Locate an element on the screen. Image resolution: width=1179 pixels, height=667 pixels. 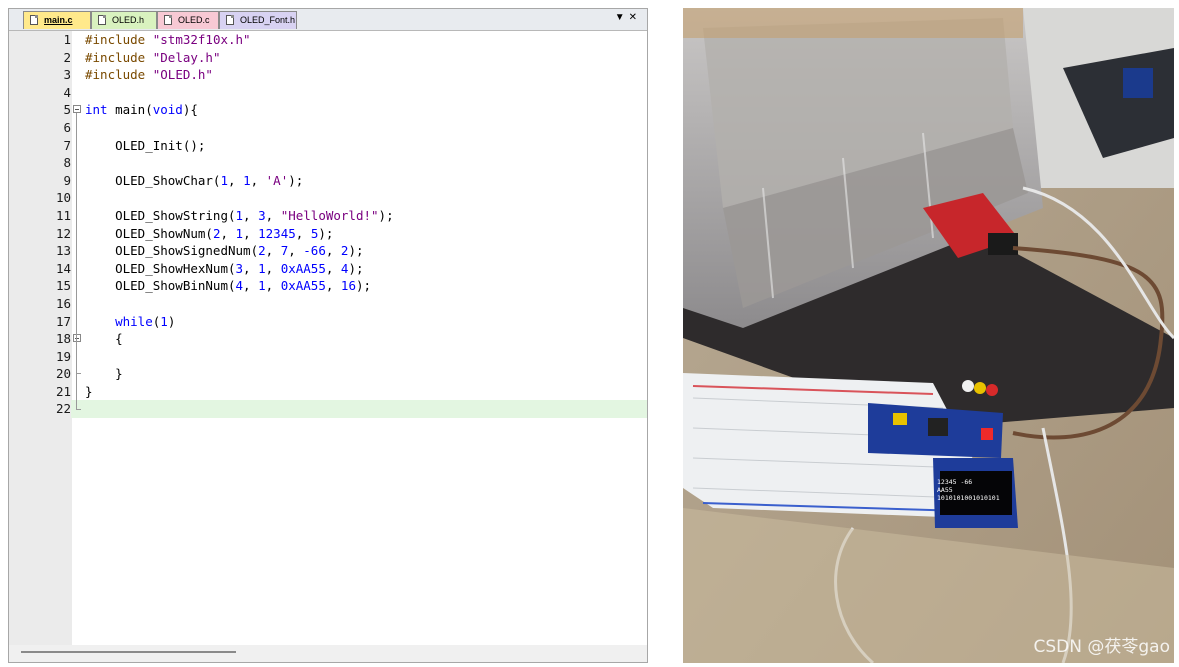
line-number: 13 is located at coordinates (63, 251).